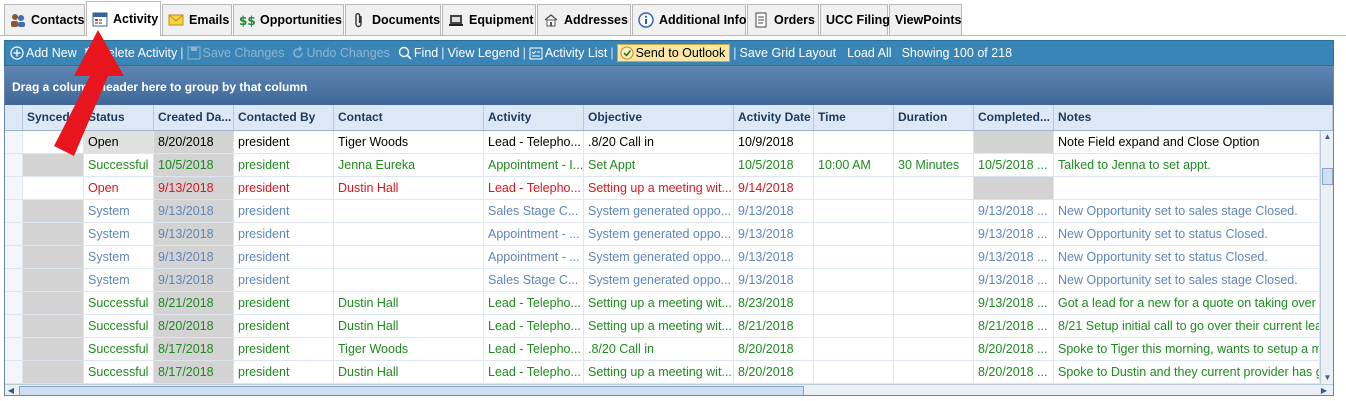  Describe the element at coordinates (1187, 142) in the screenshot. I see `cell-notes: Note Field expand and Close Option` at that location.